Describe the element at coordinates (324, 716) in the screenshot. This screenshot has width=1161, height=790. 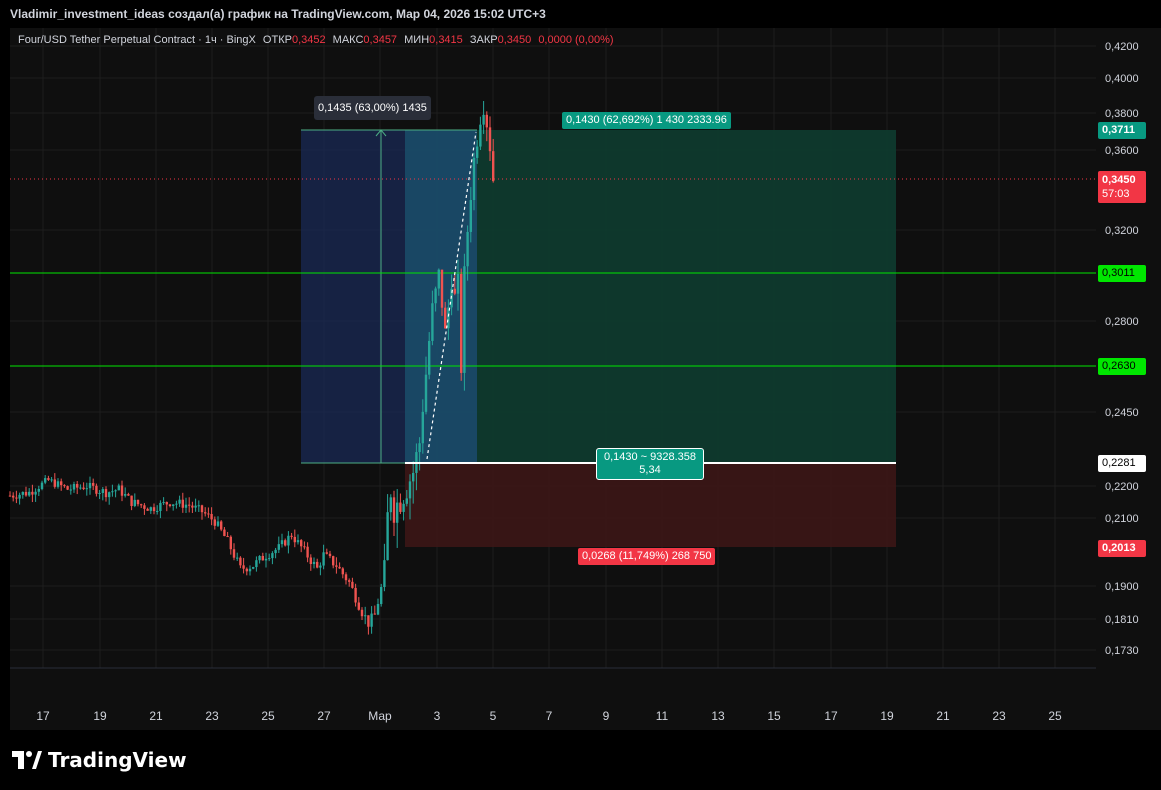
I see `x-tick-label: 27` at that location.